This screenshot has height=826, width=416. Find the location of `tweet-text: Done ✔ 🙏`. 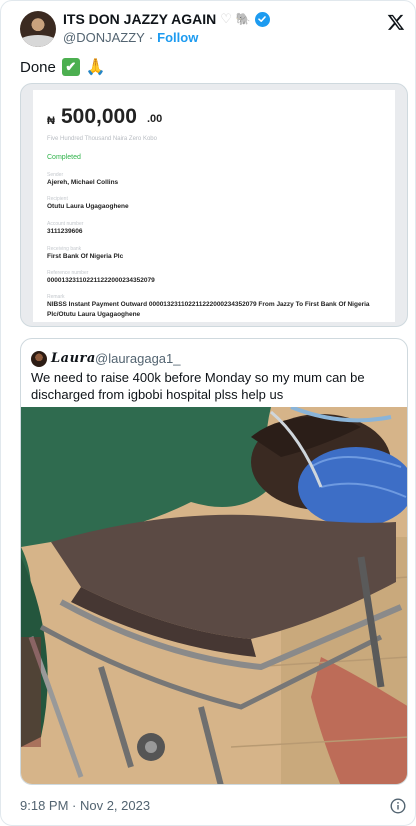

tweet-text: Done ✔ 🙏 is located at coordinates (63, 67).